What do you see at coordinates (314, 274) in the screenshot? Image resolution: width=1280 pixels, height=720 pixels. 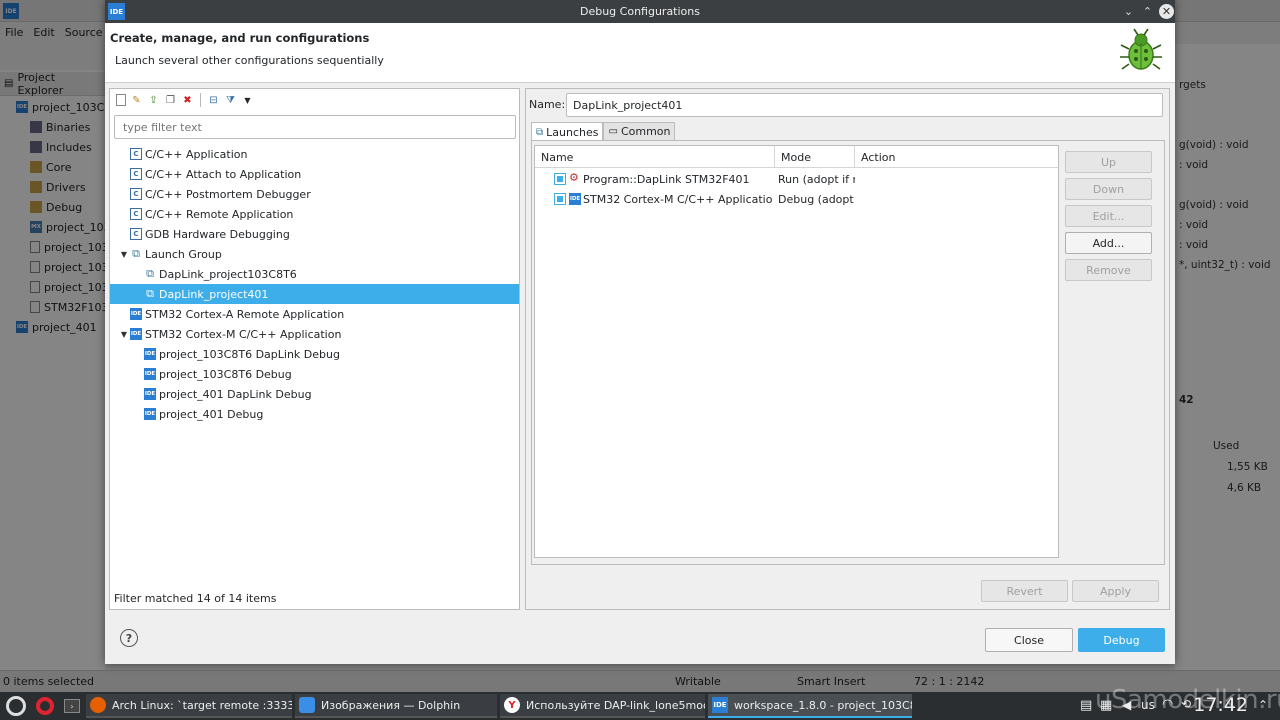 I see `tree-item: ⧉ DapLink_project103C8T6` at bounding box center [314, 274].